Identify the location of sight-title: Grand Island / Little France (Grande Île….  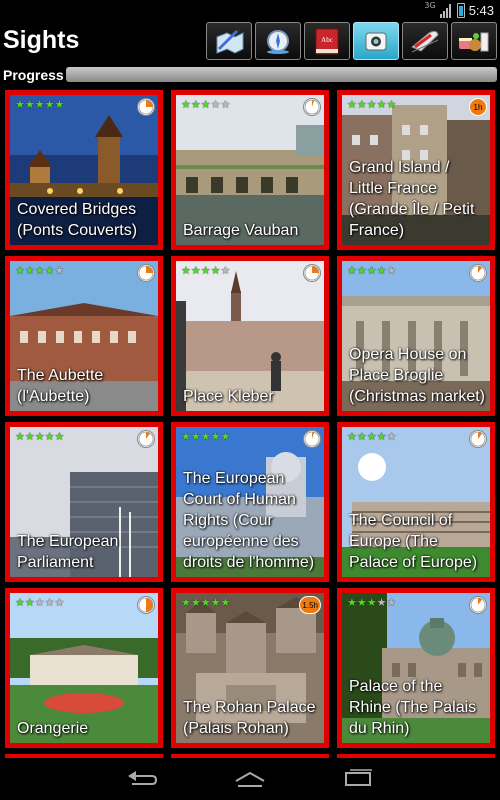
(412, 199).